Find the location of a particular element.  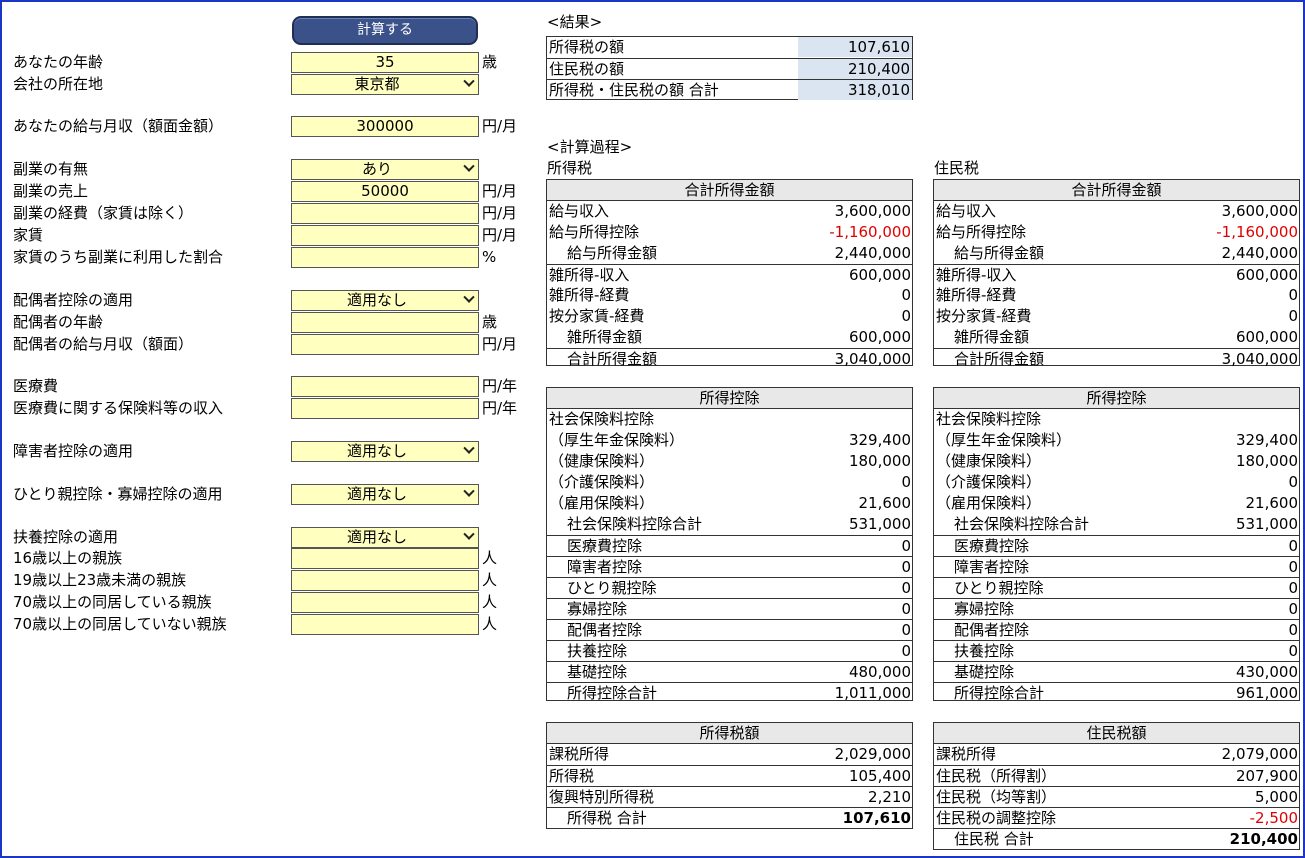

table-row: （厚生年金保険料） 329,400 is located at coordinates (729, 440).